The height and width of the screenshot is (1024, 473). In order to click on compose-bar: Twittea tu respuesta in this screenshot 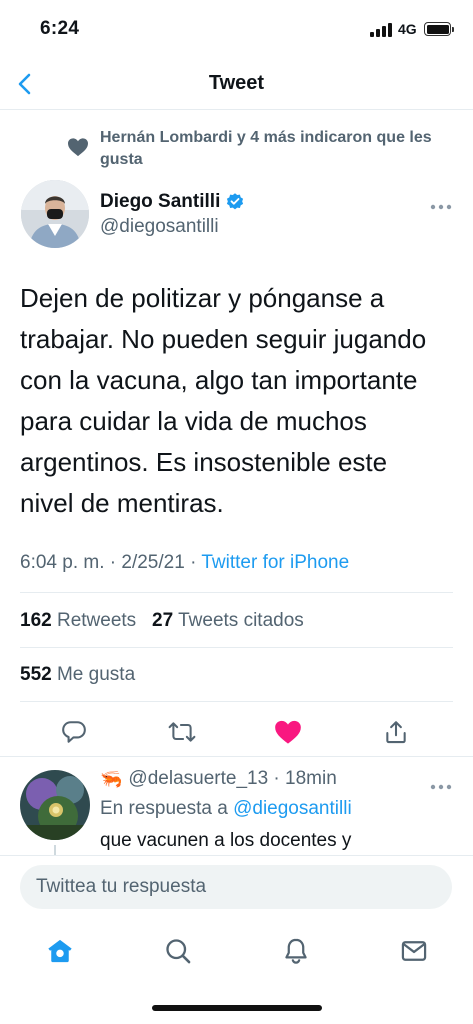, I will do `click(236, 886)`.